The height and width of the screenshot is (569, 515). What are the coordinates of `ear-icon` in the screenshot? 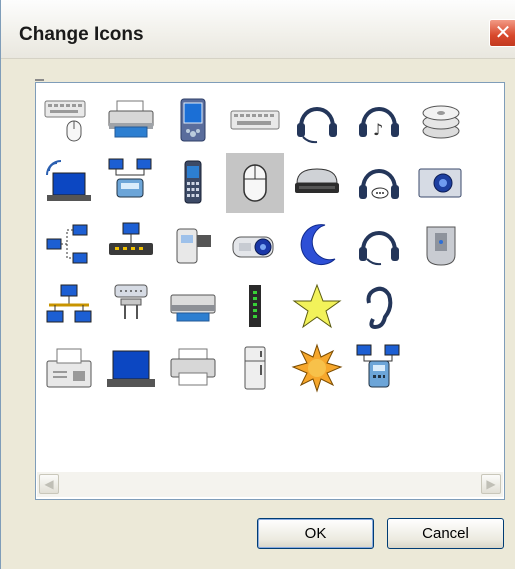 It's located at (379, 308).